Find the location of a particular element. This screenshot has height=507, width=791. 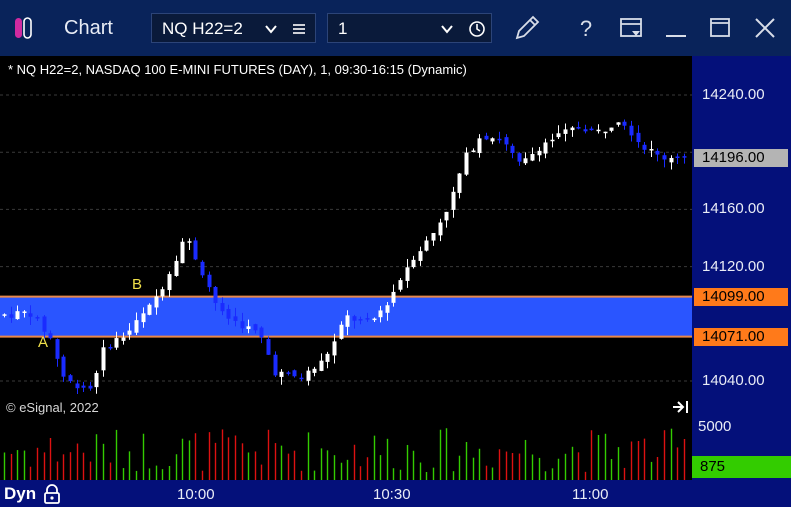

zone-label-b: B is located at coordinates (137, 284).